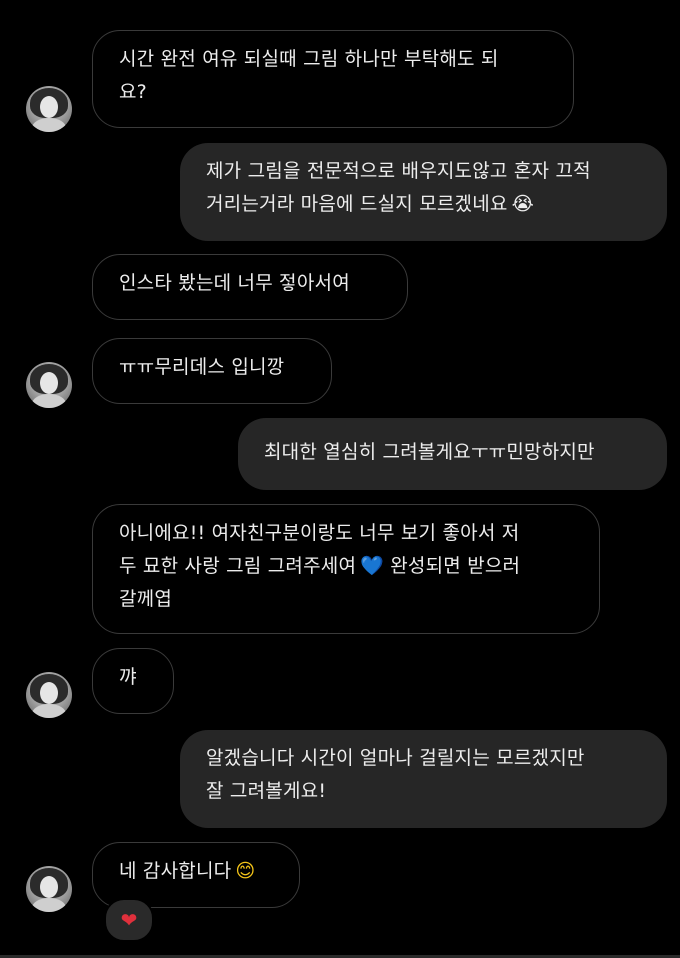 This screenshot has width=680, height=958. What do you see at coordinates (395, 758) in the screenshot?
I see `message-text-line: 알겠습니다 시간이 얼마나 걸릴지는 모르겠지만` at bounding box center [395, 758].